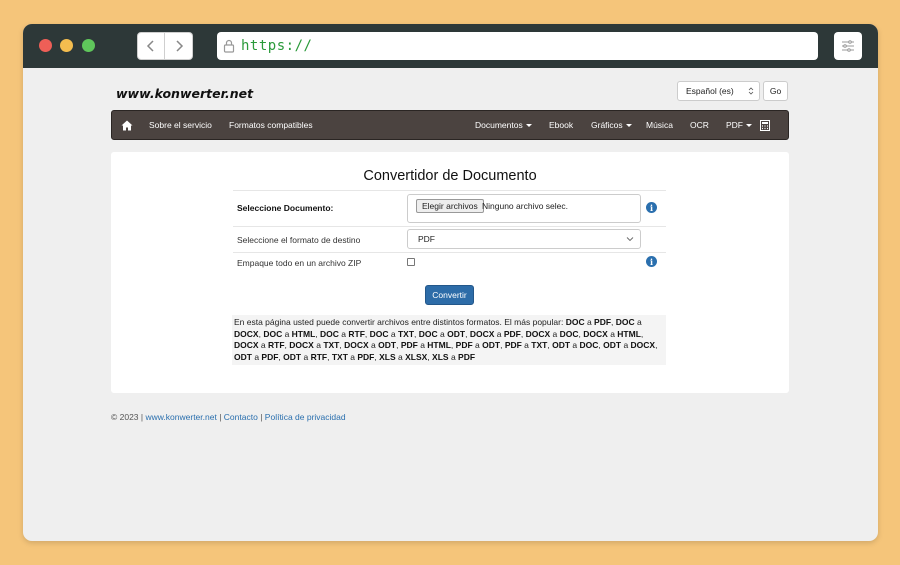 Image resolution: width=900 pixels, height=565 pixels. I want to click on file-status: Ninguno archivo selec., so click(525, 206).